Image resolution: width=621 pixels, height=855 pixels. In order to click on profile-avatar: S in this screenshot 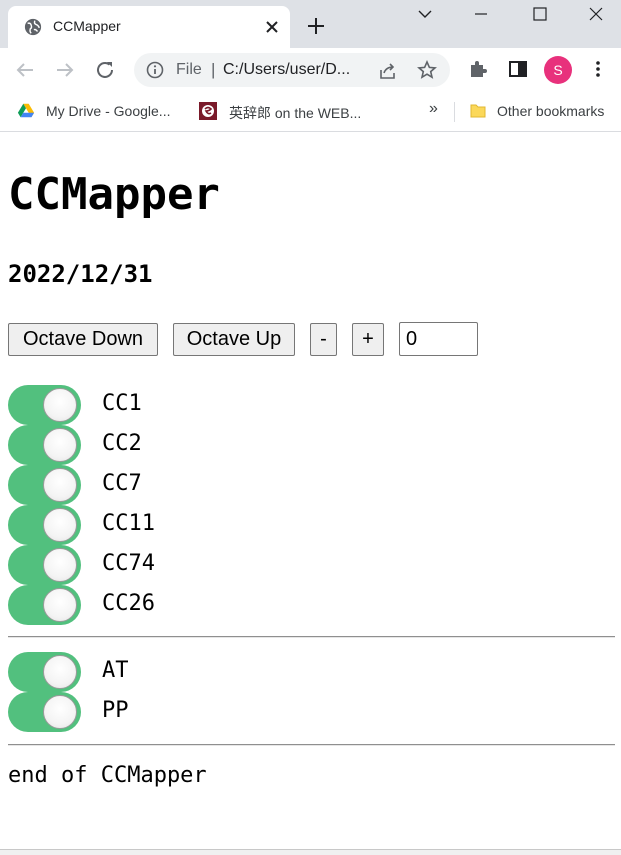, I will do `click(558, 70)`.